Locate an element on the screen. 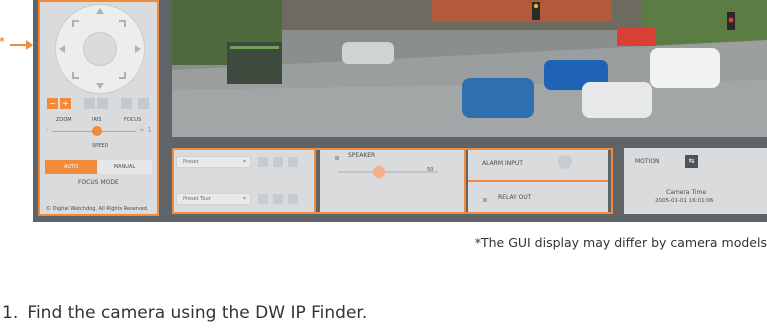 The height and width of the screenshot is (336, 767). camera-time-label: Camera Time is located at coordinates (686, 192).